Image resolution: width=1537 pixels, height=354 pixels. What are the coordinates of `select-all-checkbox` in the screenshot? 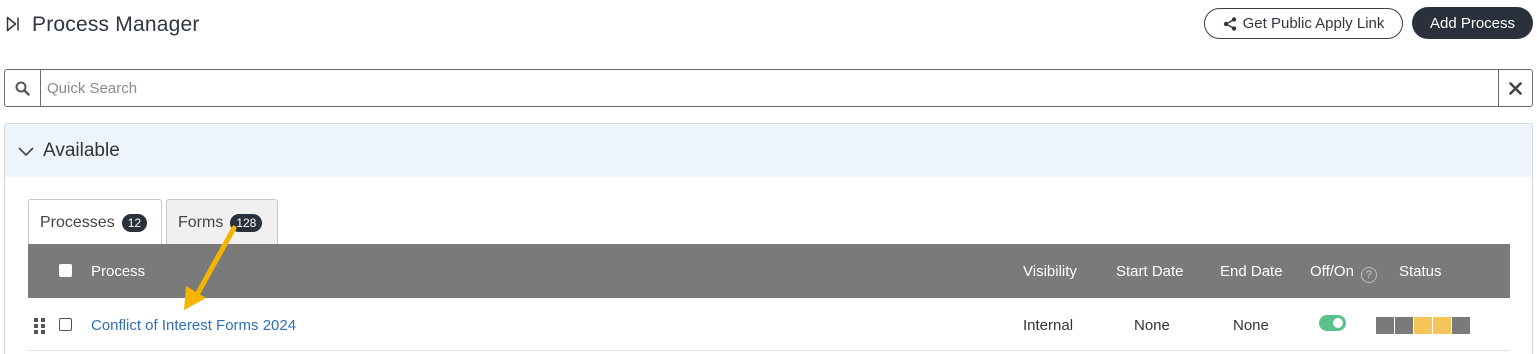 It's located at (65, 270).